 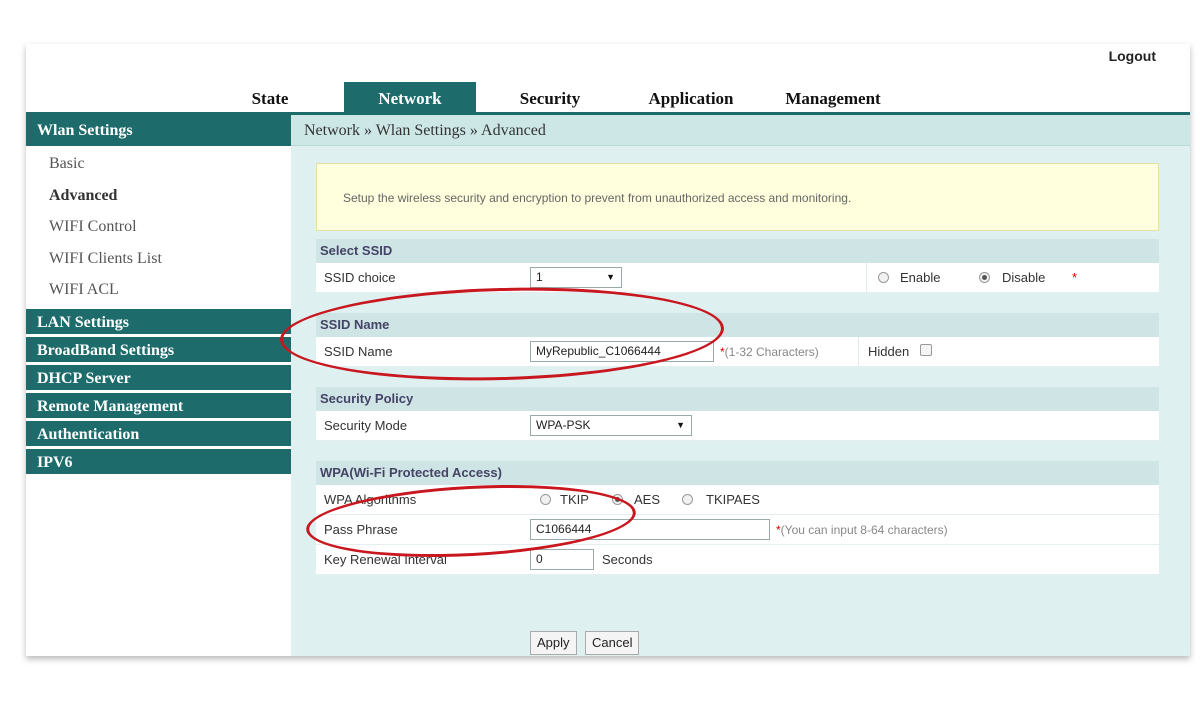 What do you see at coordinates (270, 97) in the screenshot?
I see `tab-state: State` at bounding box center [270, 97].